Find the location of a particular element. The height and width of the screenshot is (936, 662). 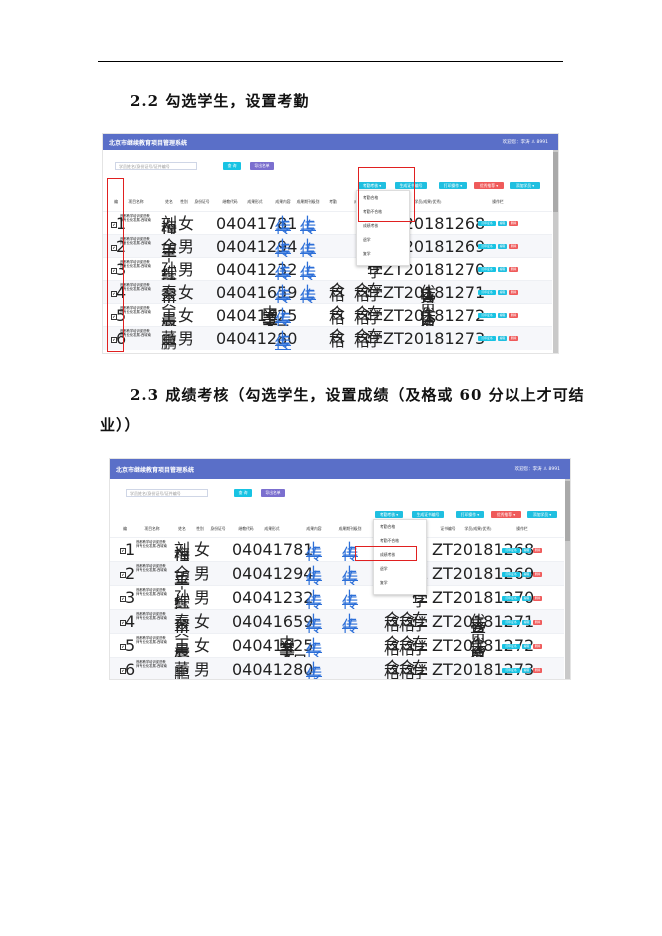

table-header-14: 操作栏 is located at coordinates (498, 201).